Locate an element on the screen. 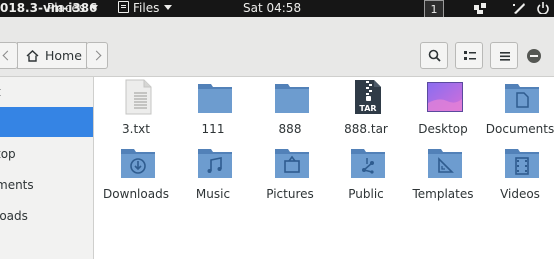 The image size is (554, 259). sidebar-item: top is located at coordinates (46, 154).